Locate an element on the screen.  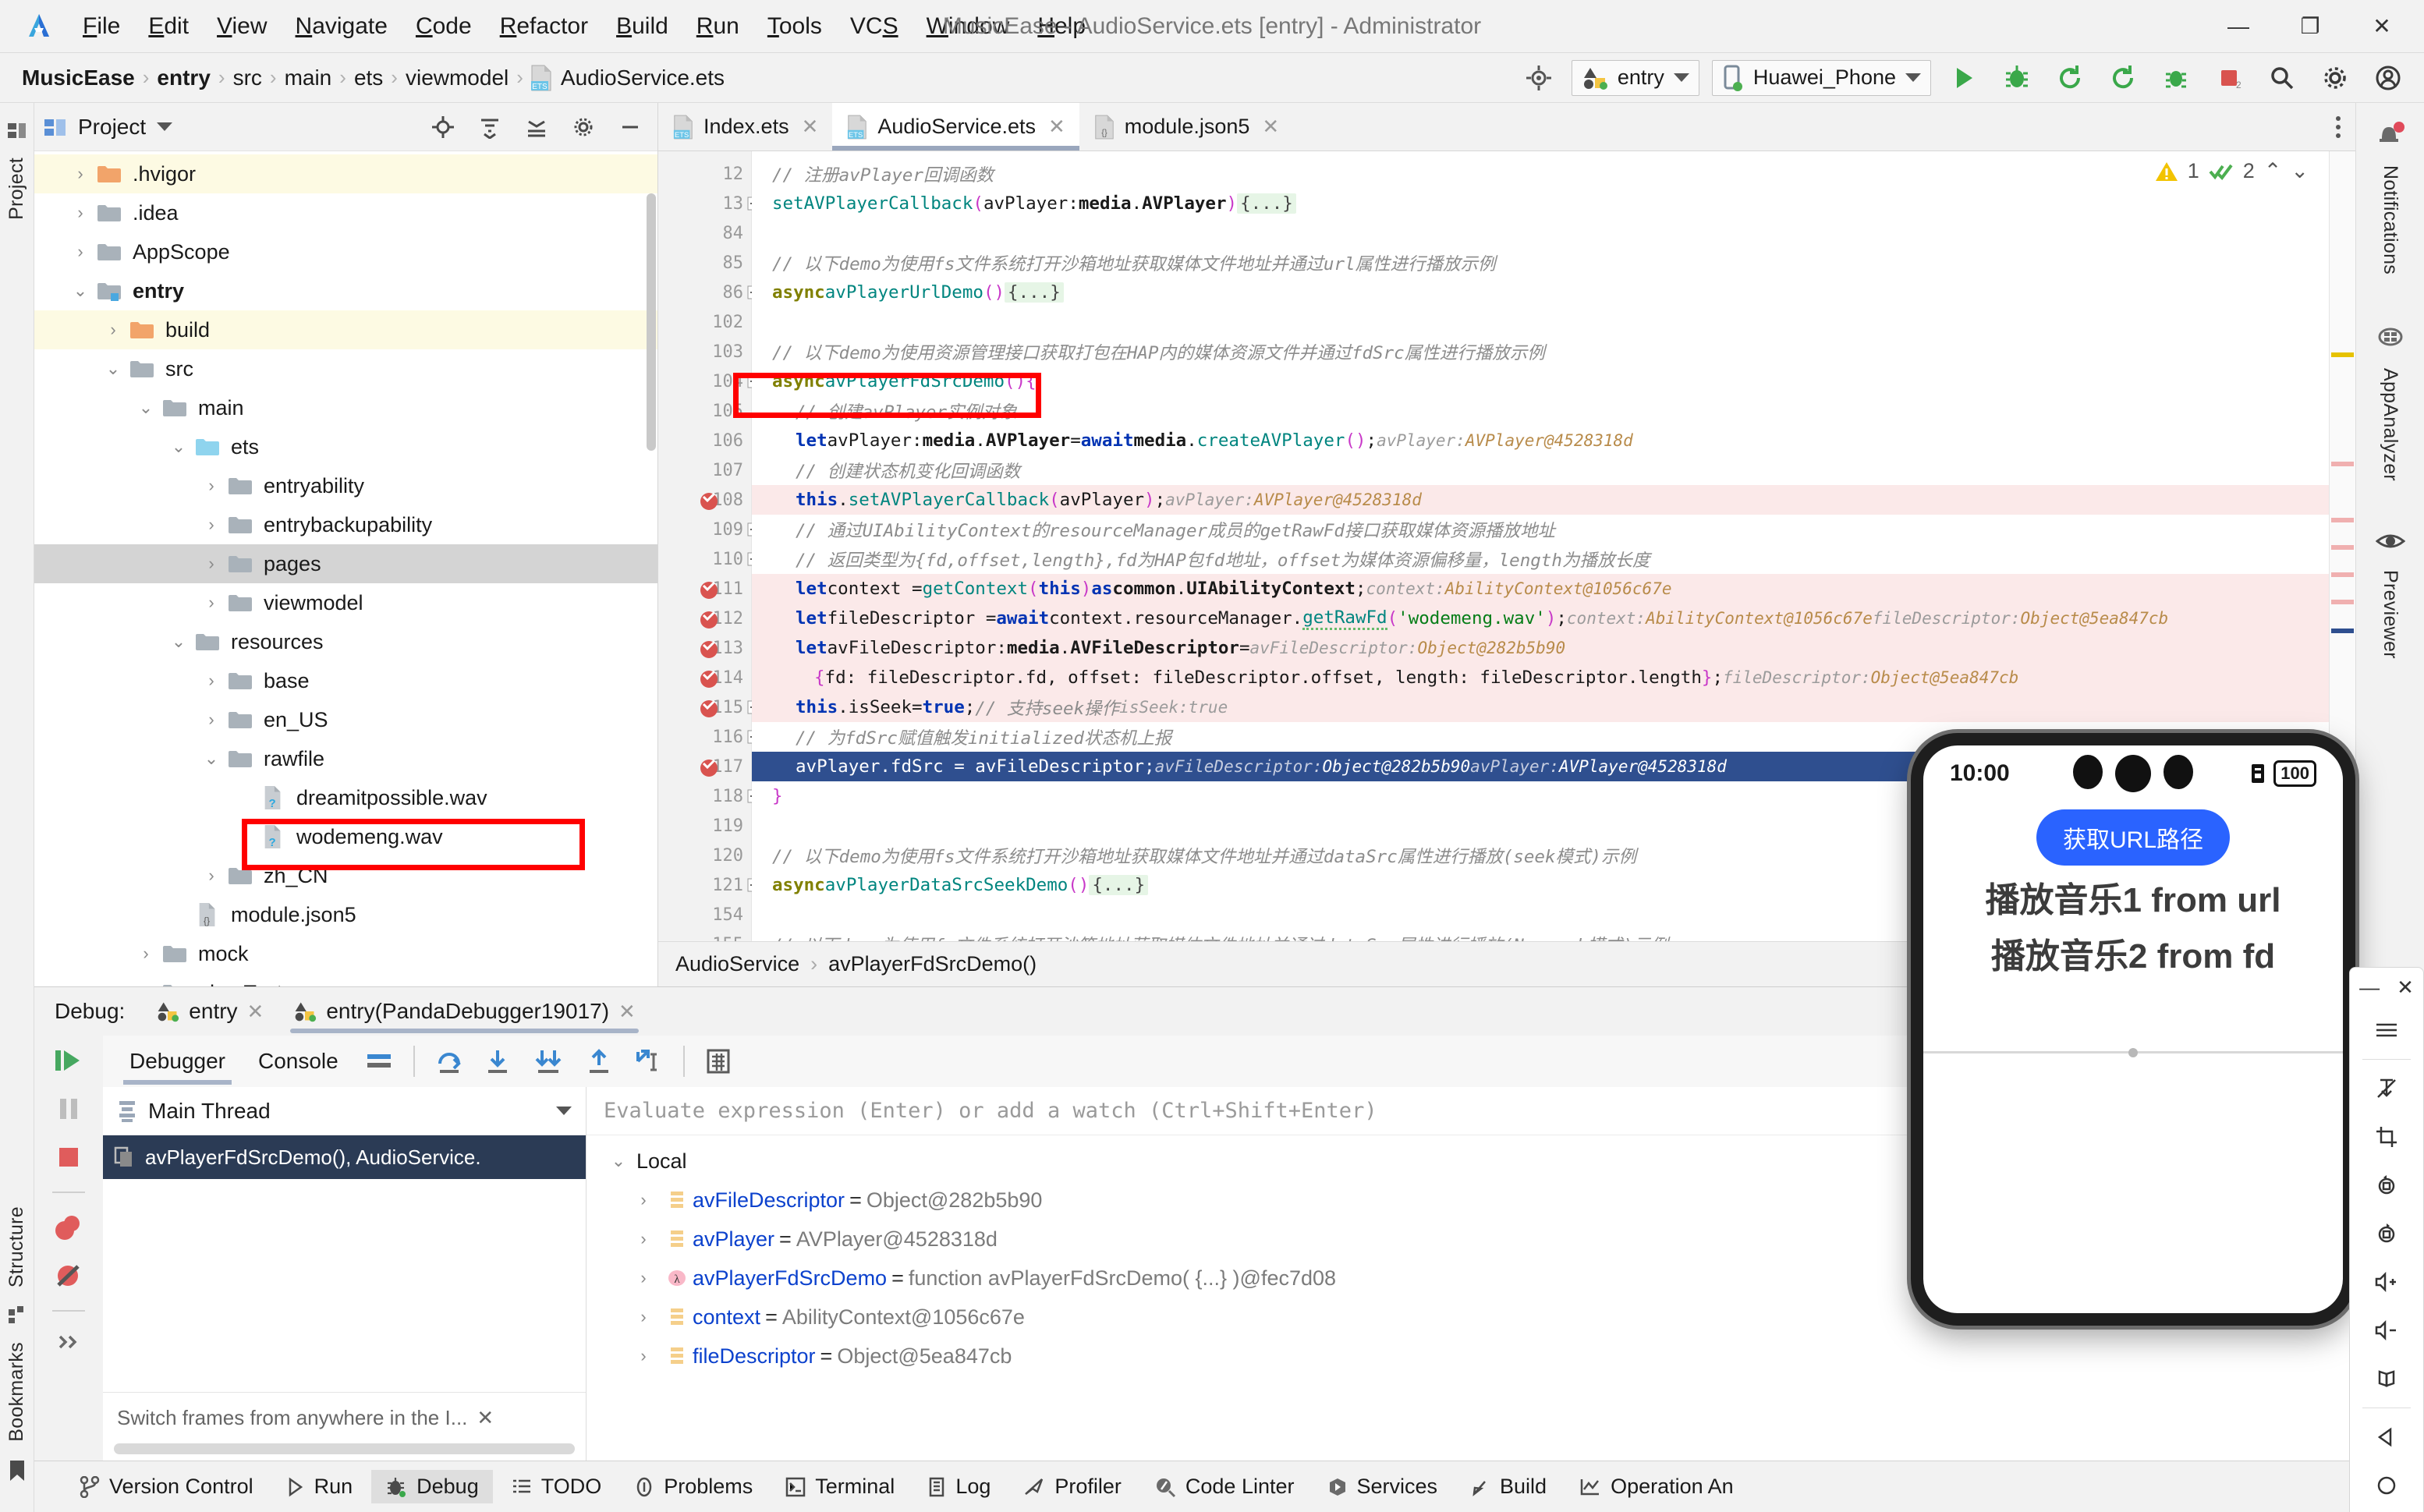
tree-item-viewmodel: › viewmodel is located at coordinates (345, 602).